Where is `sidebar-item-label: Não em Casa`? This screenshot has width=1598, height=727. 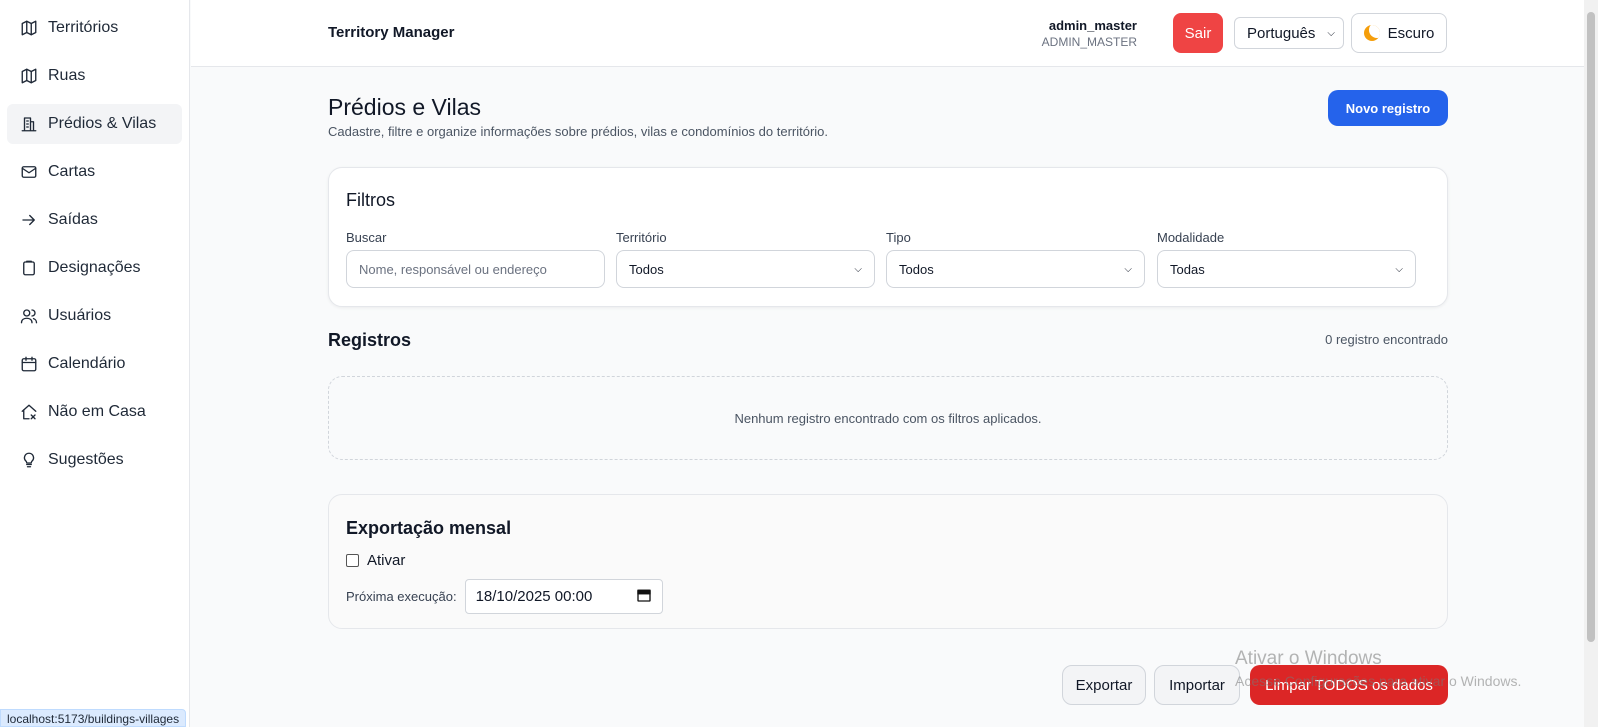
sidebar-item-label: Não em Casa is located at coordinates (97, 411).